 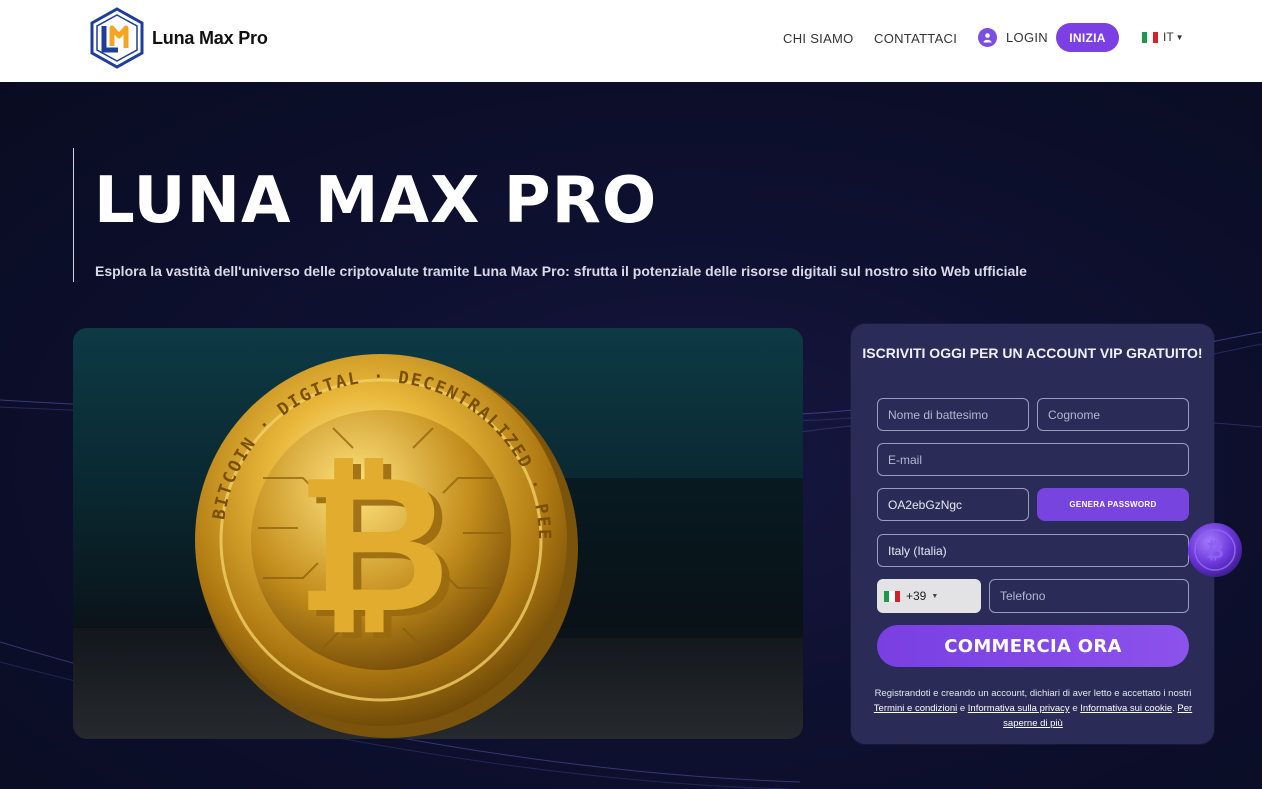 I want to click on nav-contattaci-link: CONTATTACI, so click(x=915, y=38).